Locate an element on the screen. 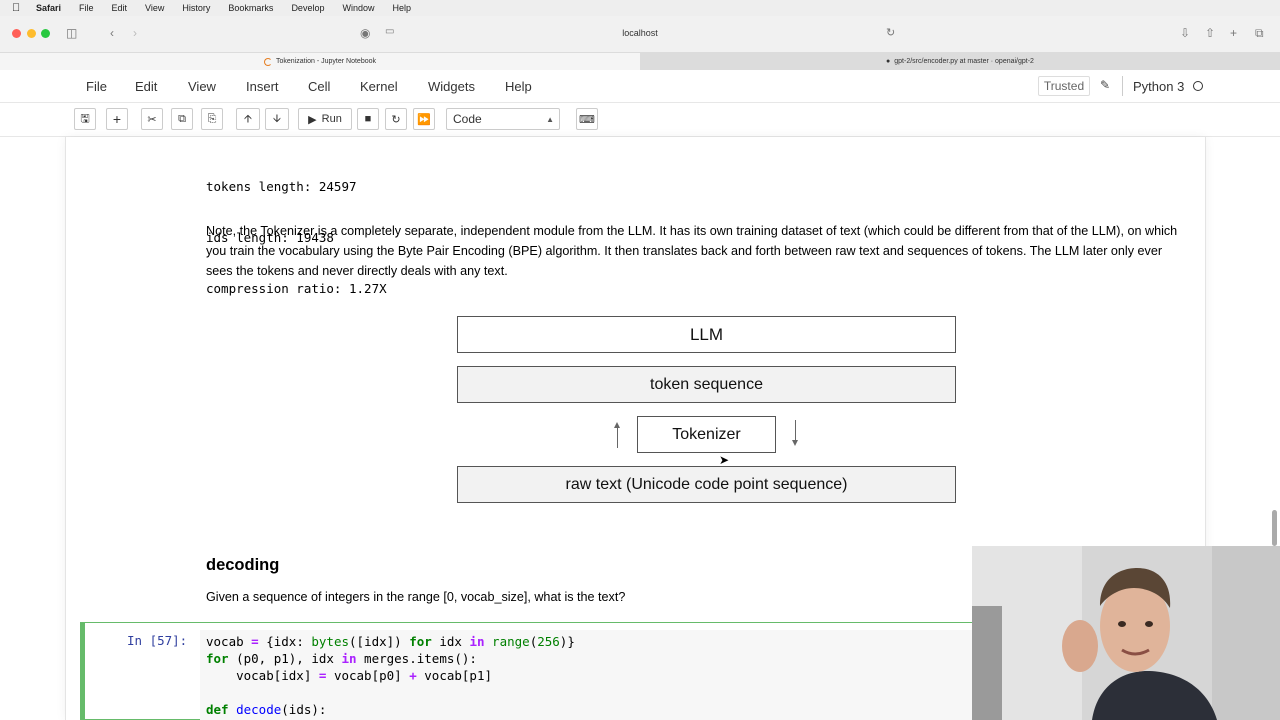 The width and height of the screenshot is (1280, 720). scrollbar-thumb is located at coordinates (1274, 528).